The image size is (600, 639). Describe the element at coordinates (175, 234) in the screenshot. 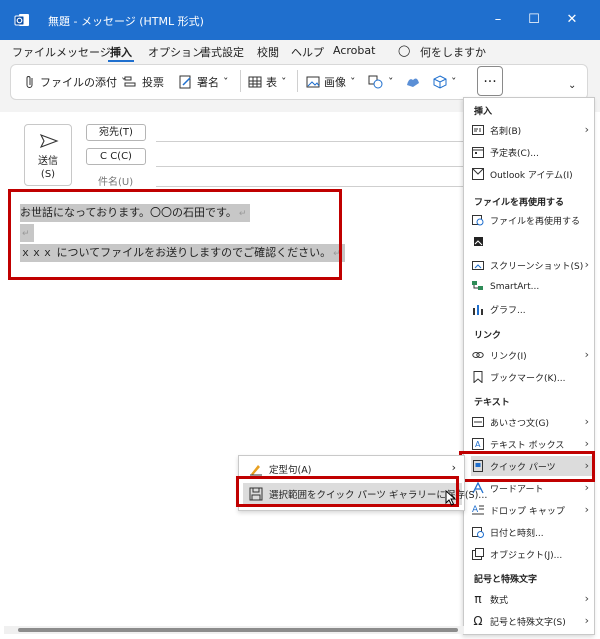

I see `highlight-box-body` at that location.